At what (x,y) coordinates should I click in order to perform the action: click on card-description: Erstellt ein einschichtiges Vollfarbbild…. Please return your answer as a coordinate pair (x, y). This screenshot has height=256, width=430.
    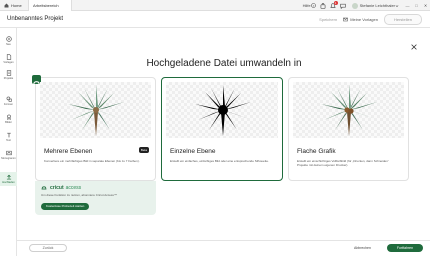
    Looking at the image, I should click on (343, 163).